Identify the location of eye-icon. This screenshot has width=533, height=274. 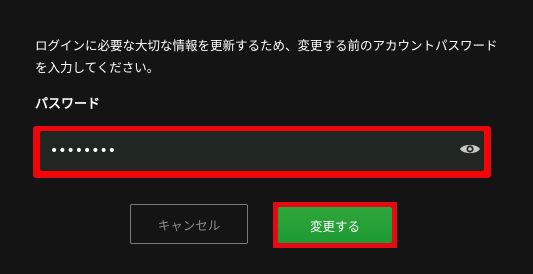
(470, 150).